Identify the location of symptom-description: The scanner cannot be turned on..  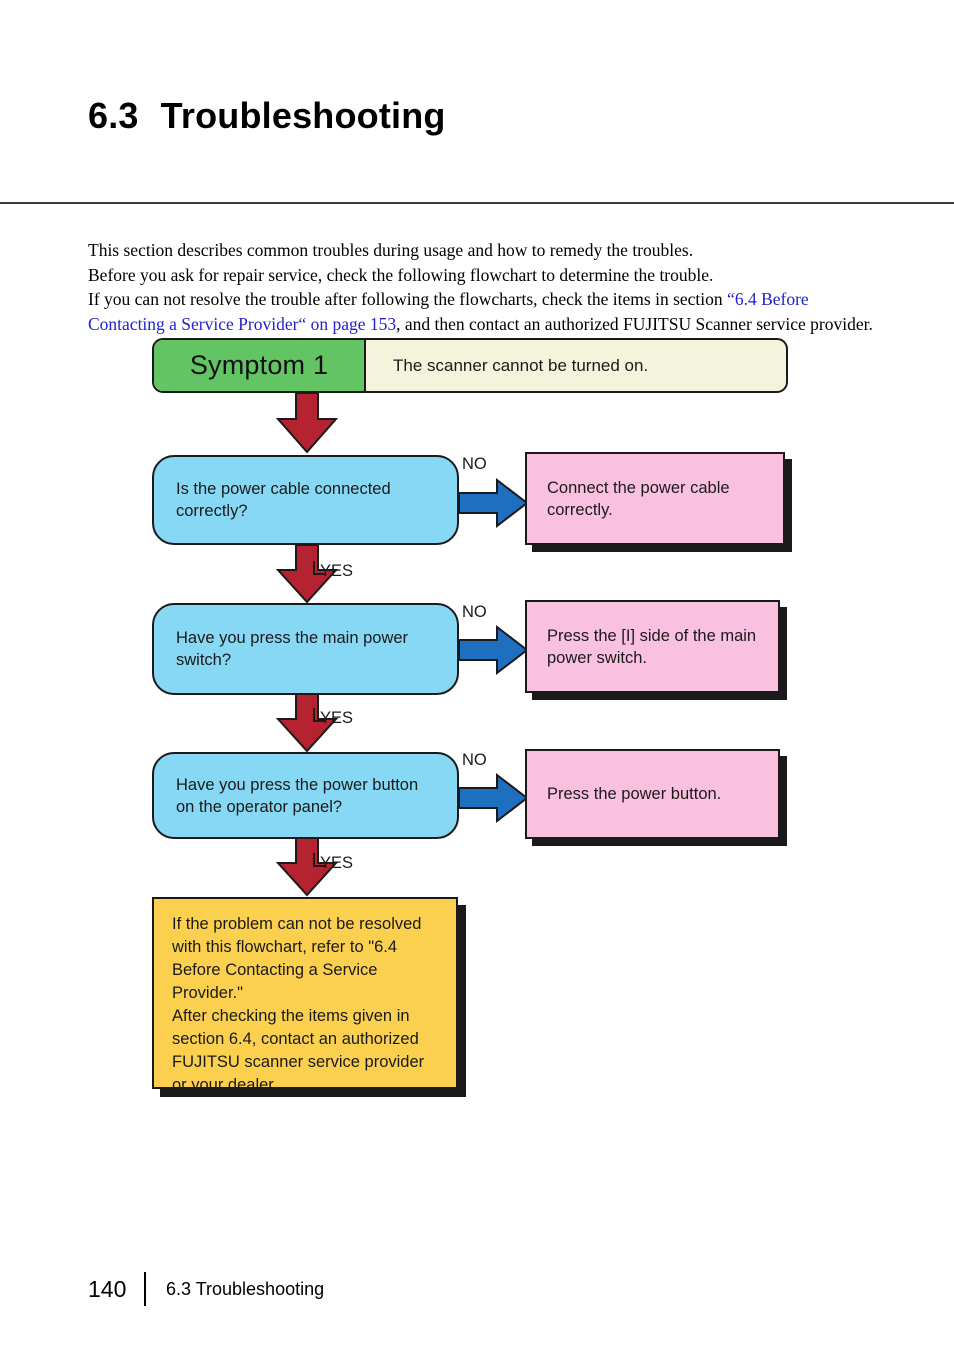
(521, 365).